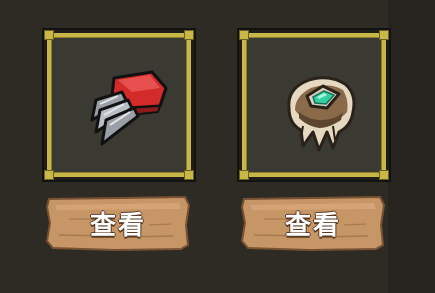  What do you see at coordinates (129, 108) in the screenshot?
I see `red-claw-glove-icon` at bounding box center [129, 108].